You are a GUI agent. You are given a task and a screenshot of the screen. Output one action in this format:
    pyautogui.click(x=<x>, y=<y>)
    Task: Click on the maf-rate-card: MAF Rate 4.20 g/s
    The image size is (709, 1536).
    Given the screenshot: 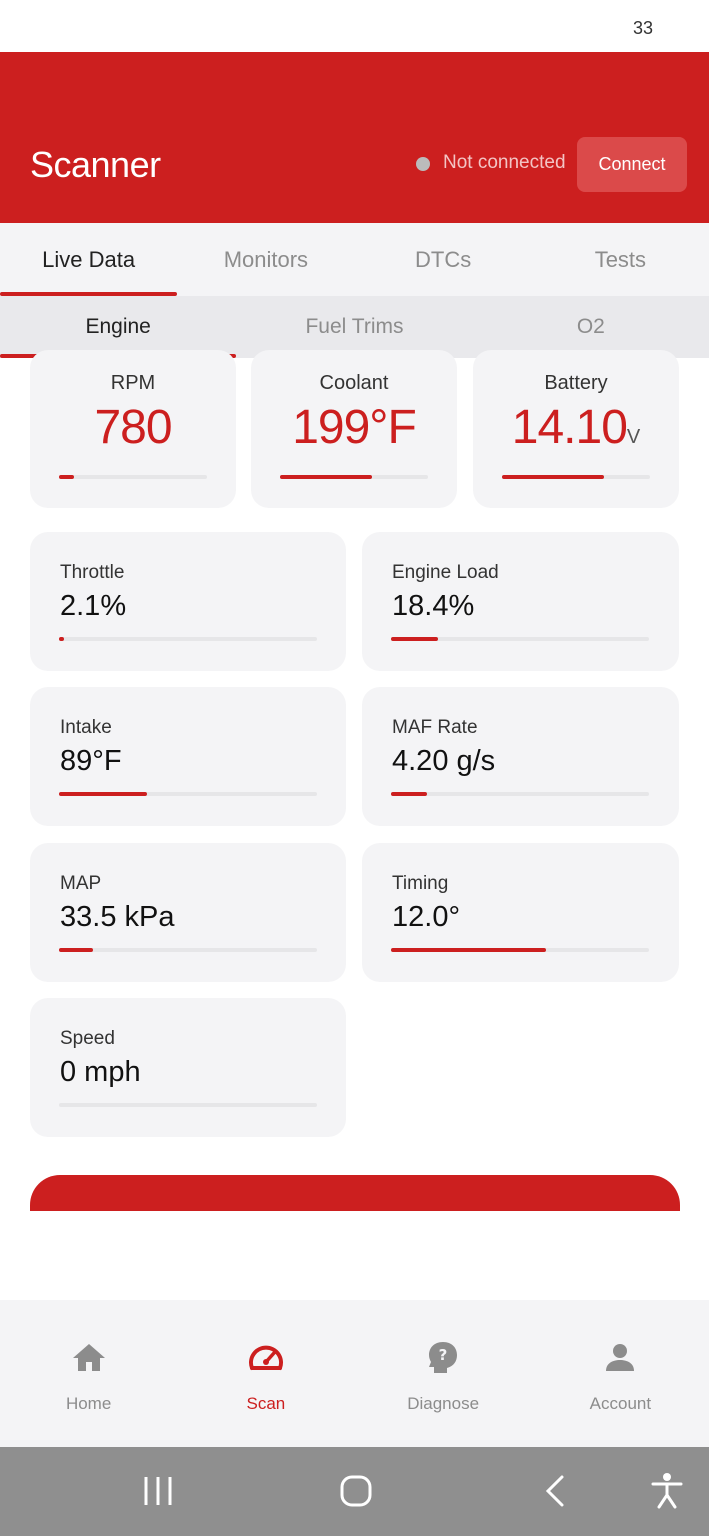 What is the action you would take?
    pyautogui.click(x=520, y=756)
    